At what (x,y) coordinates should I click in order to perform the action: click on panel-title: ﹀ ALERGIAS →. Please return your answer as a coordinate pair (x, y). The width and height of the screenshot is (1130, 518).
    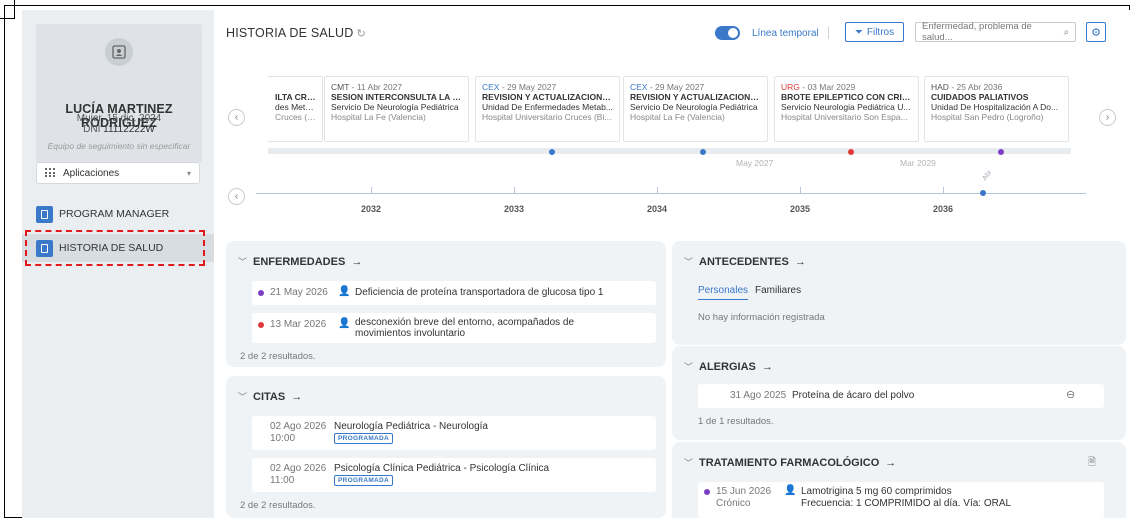
    Looking at the image, I should click on (728, 366).